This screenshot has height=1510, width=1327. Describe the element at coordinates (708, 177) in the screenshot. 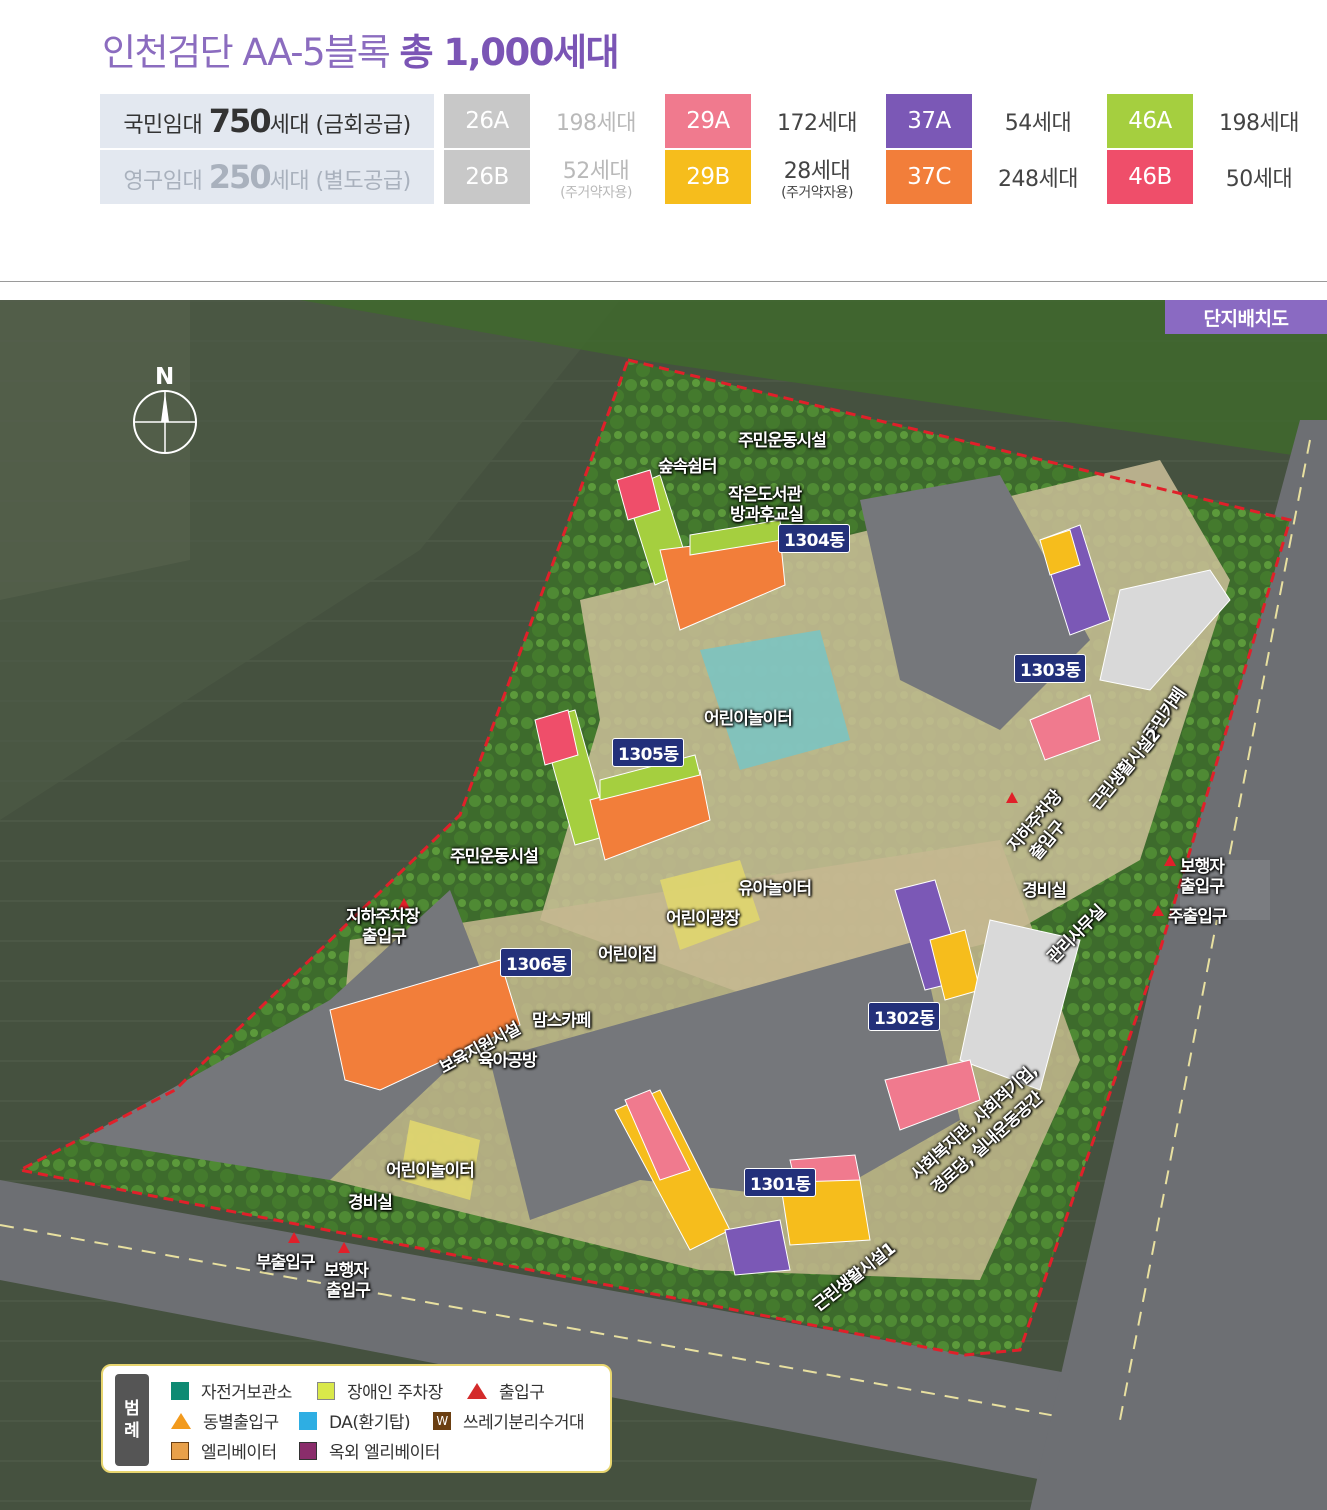

I see `unit-type-tag: 29B` at that location.